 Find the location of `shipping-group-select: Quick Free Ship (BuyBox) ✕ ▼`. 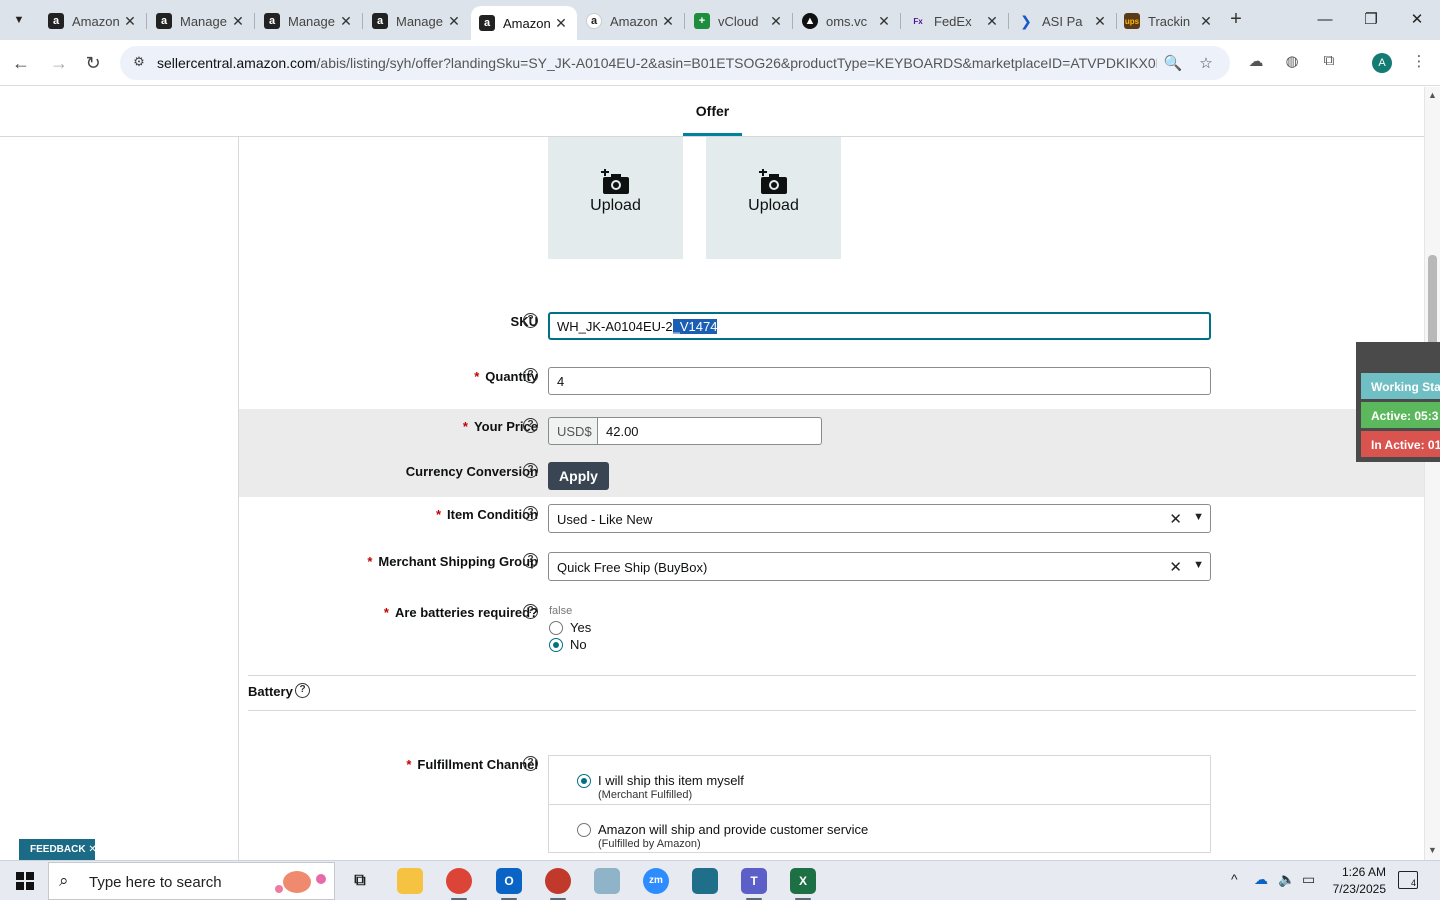

shipping-group-select: Quick Free Ship (BuyBox) ✕ ▼ is located at coordinates (879, 566).